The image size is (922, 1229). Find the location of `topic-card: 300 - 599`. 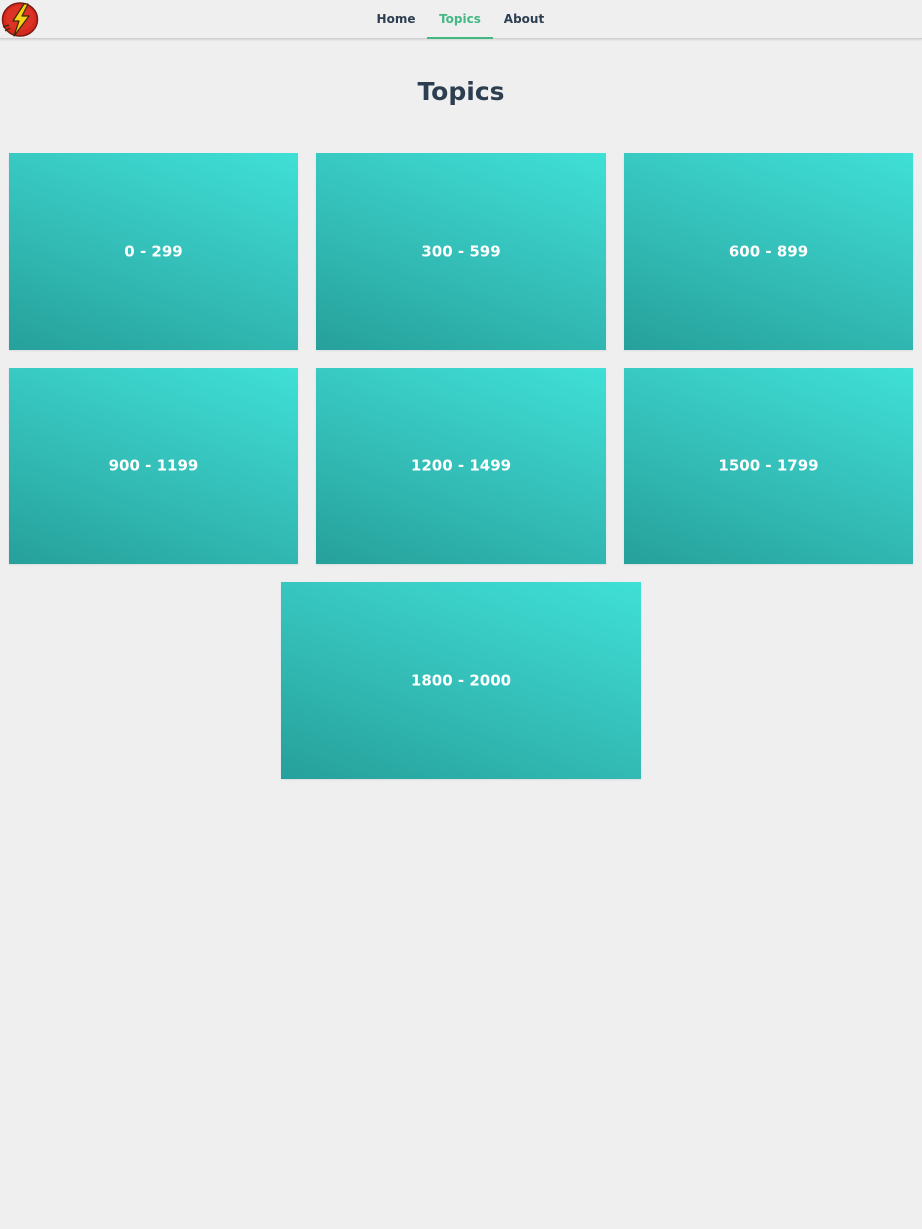

topic-card: 300 - 599 is located at coordinates (461, 251).